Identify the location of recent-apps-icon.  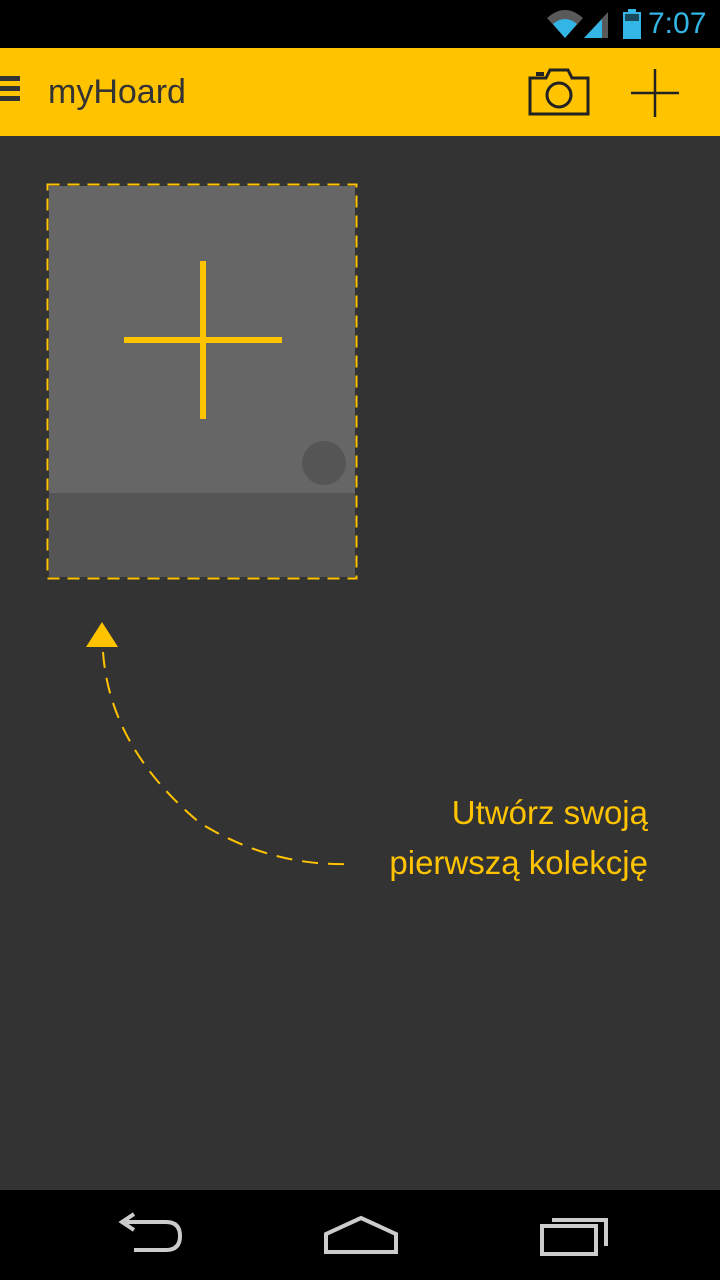
(575, 1235).